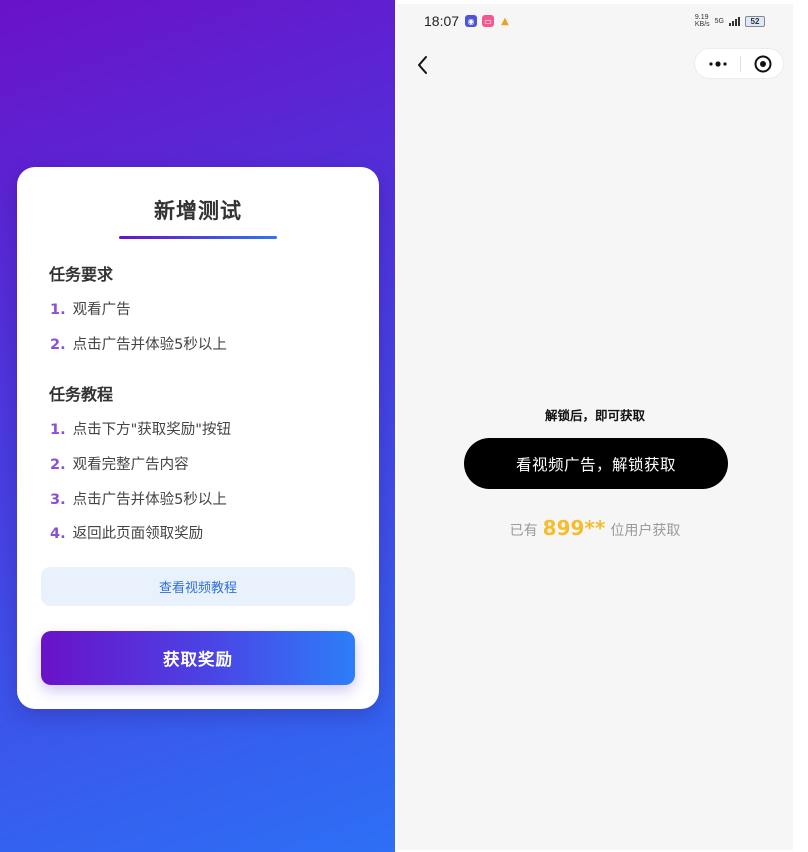  I want to click on view-video-tutorial-button: 查看视频教程, so click(198, 586).